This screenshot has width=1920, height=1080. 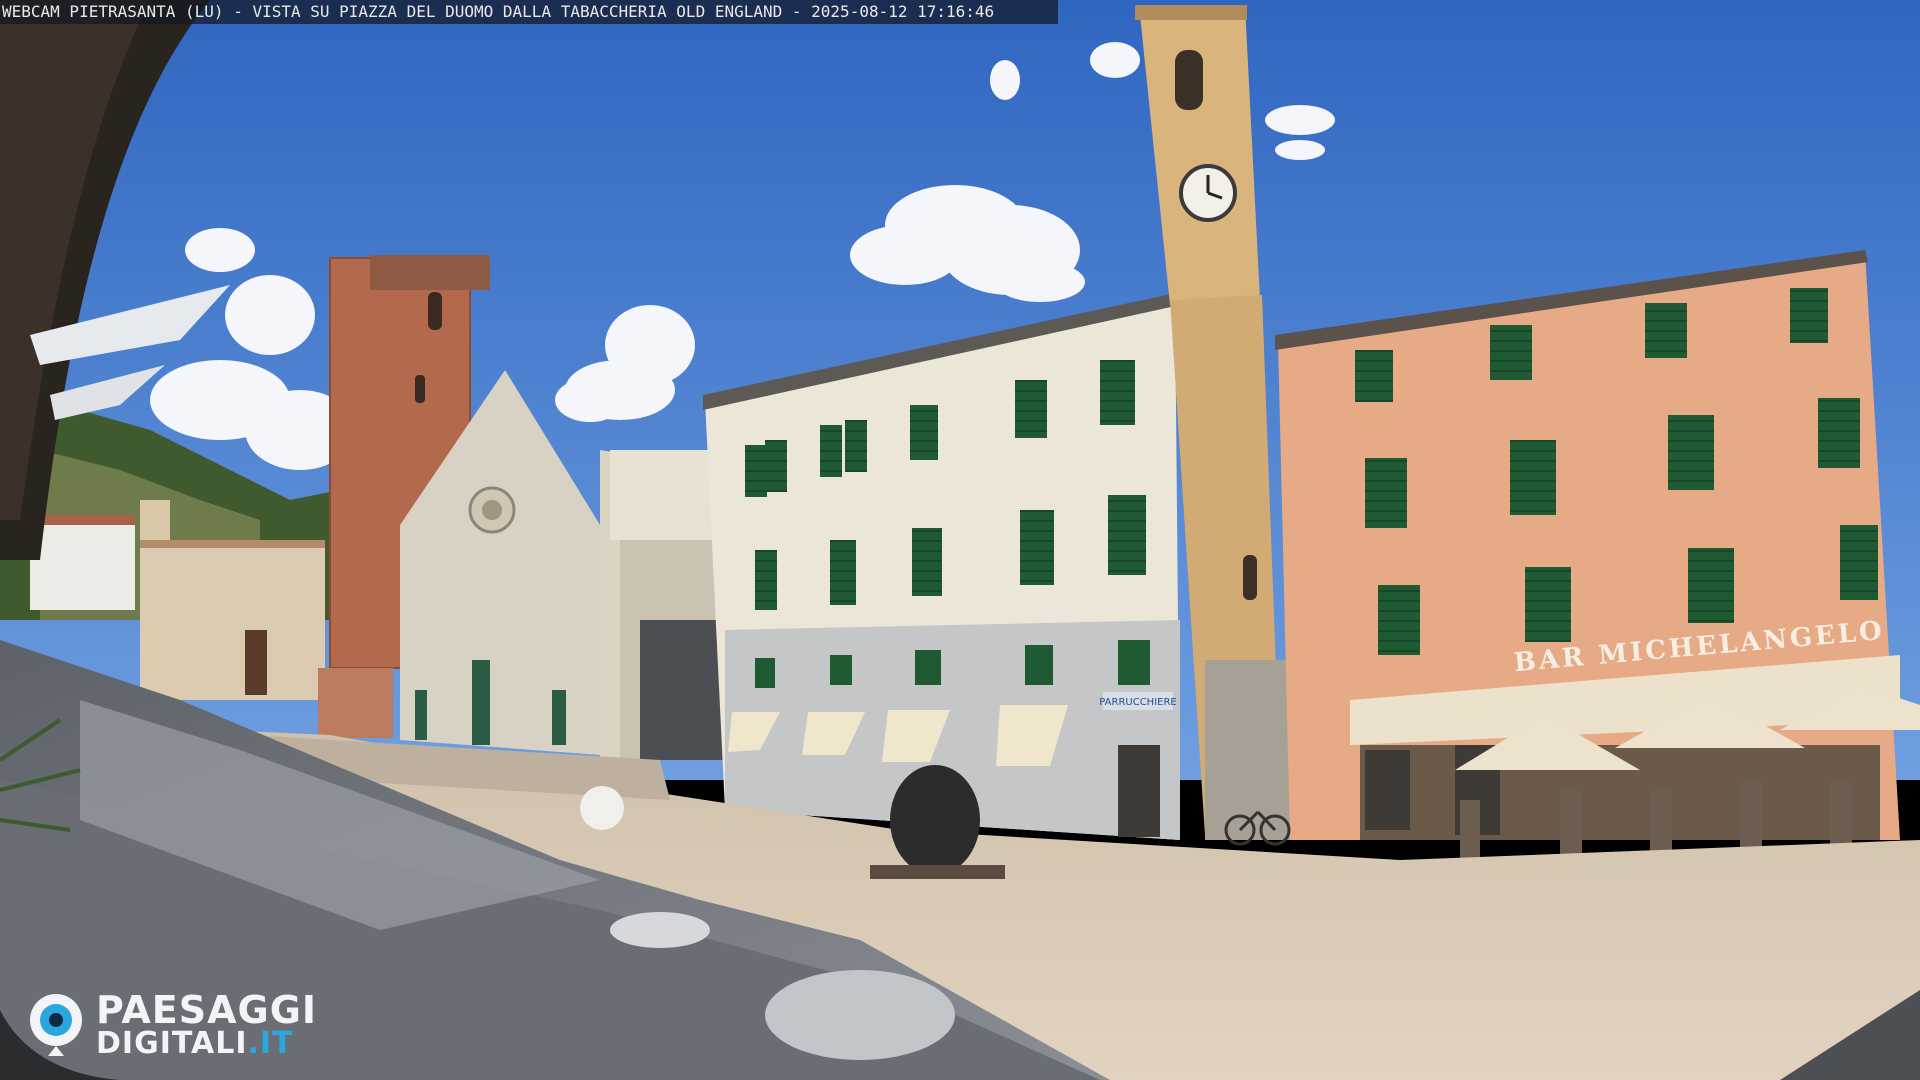 I want to click on parrucchiere-sign: PARRUCCHIERE, so click(x=1137, y=702).